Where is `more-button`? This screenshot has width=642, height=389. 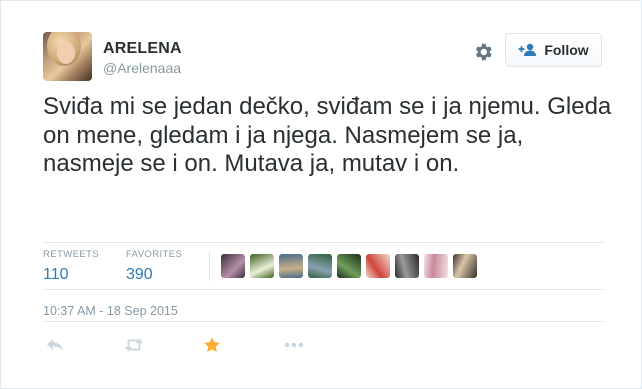
more-button is located at coordinates (294, 345).